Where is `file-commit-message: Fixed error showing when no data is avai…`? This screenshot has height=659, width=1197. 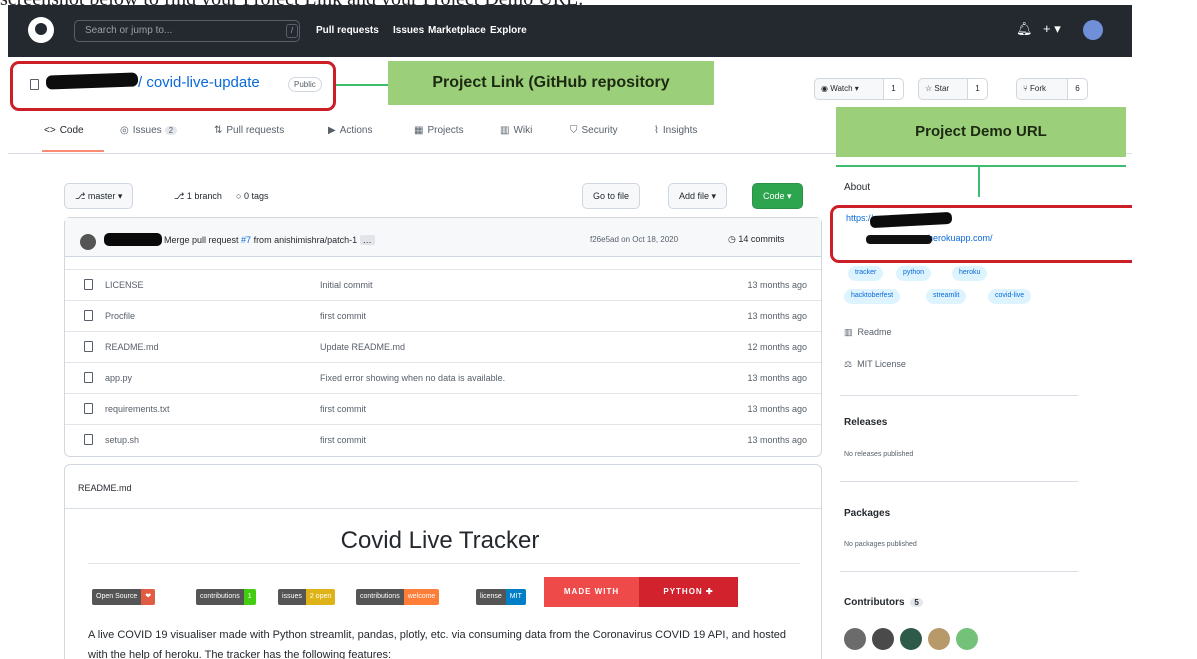 file-commit-message: Fixed error showing when no data is avai… is located at coordinates (412, 378).